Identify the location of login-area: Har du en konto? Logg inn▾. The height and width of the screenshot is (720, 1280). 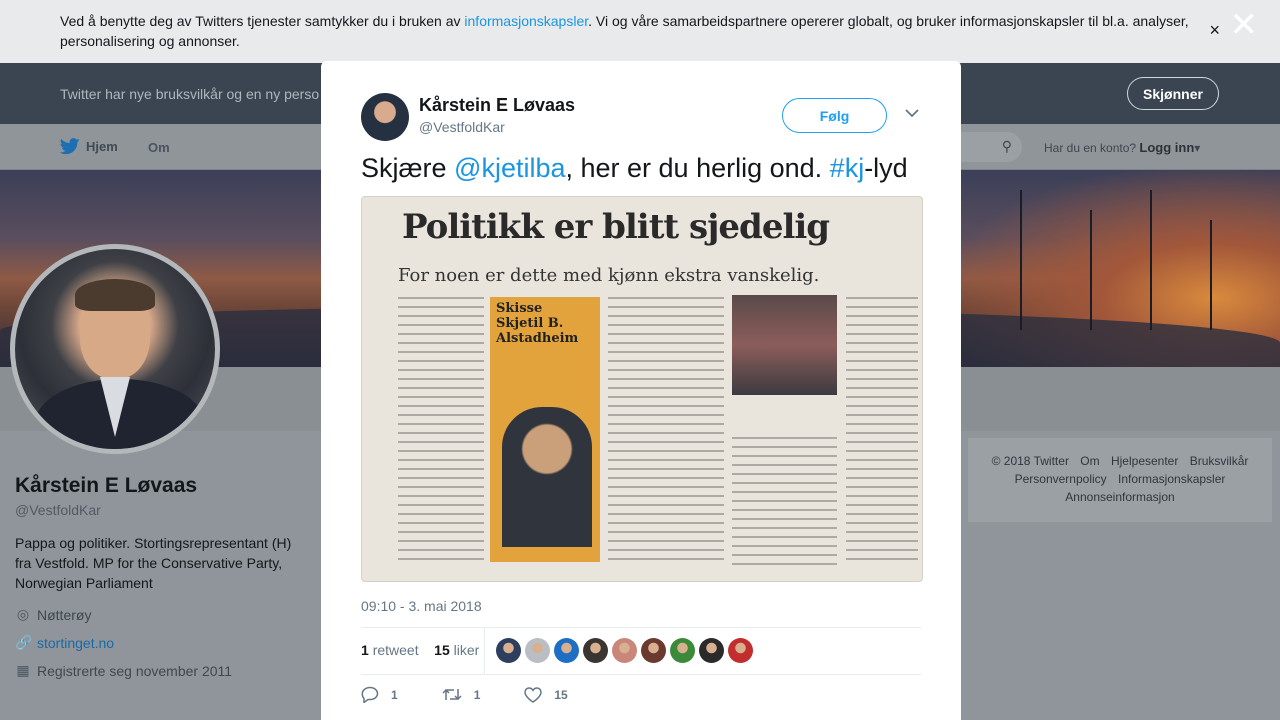
(1122, 147).